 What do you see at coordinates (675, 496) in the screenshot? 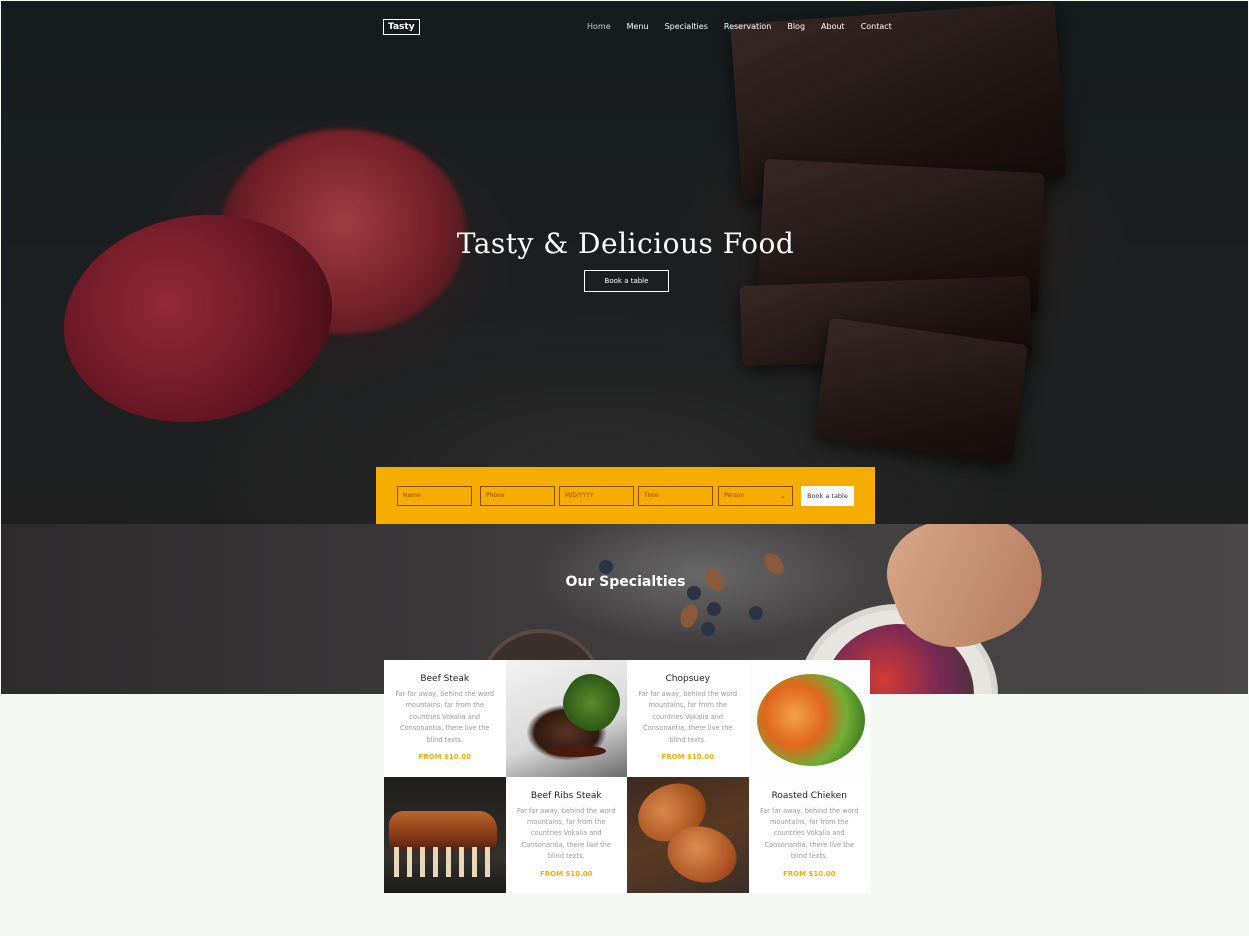
I see `time-input: Time` at bounding box center [675, 496].